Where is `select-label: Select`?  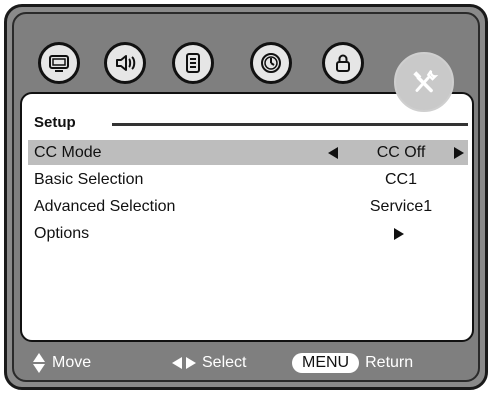 select-label: Select is located at coordinates (224, 362).